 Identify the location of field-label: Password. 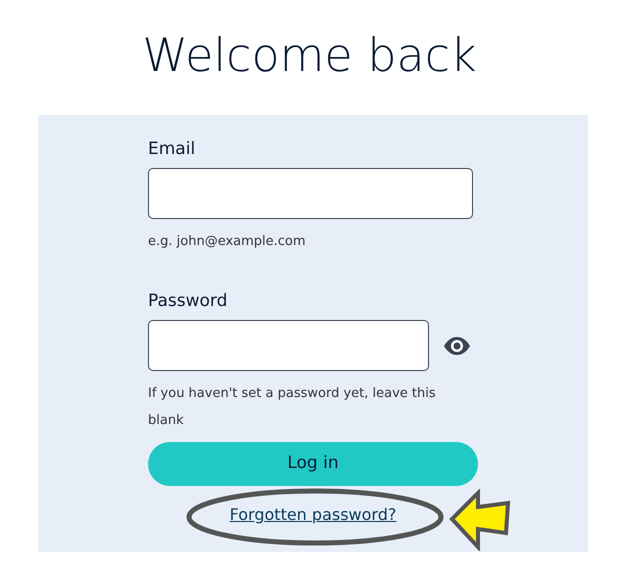
(188, 301).